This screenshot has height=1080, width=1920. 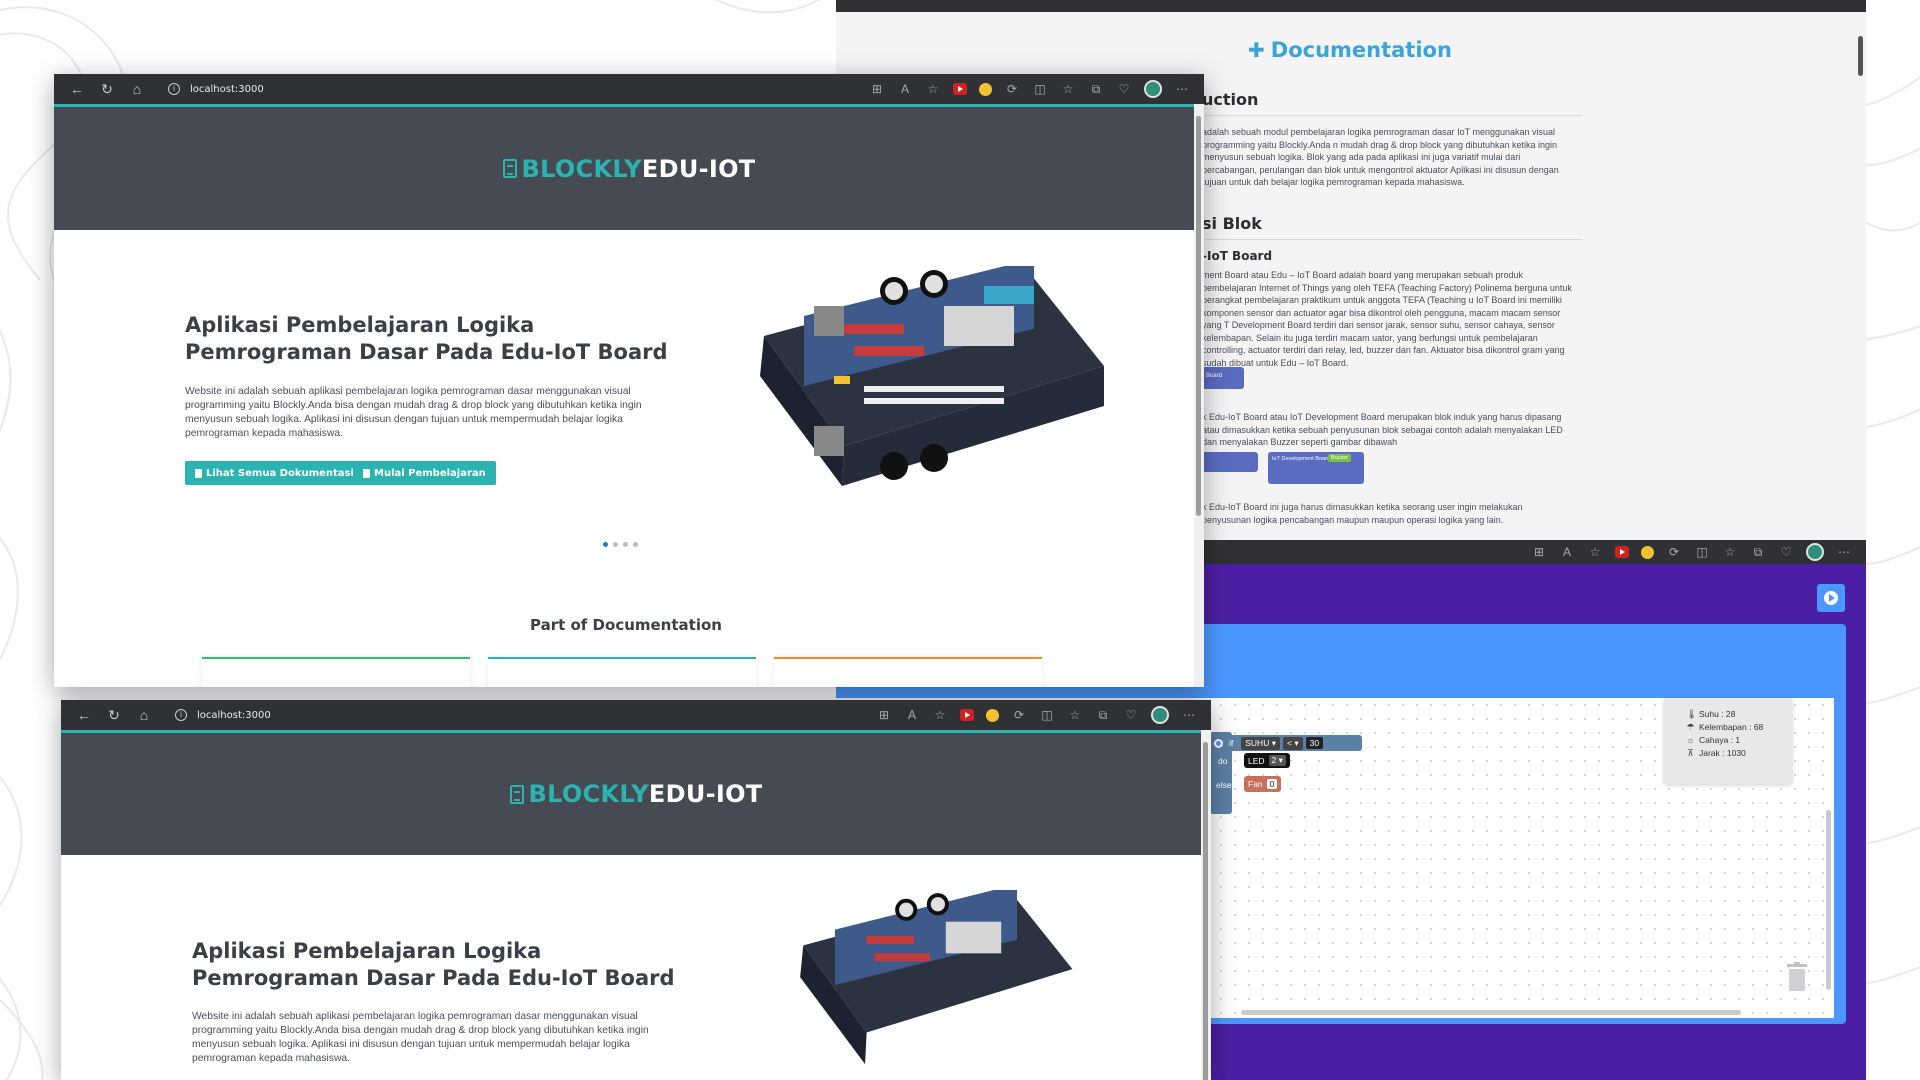 What do you see at coordinates (1350, 50) in the screenshot?
I see `doc-title: ✚ Documentation` at bounding box center [1350, 50].